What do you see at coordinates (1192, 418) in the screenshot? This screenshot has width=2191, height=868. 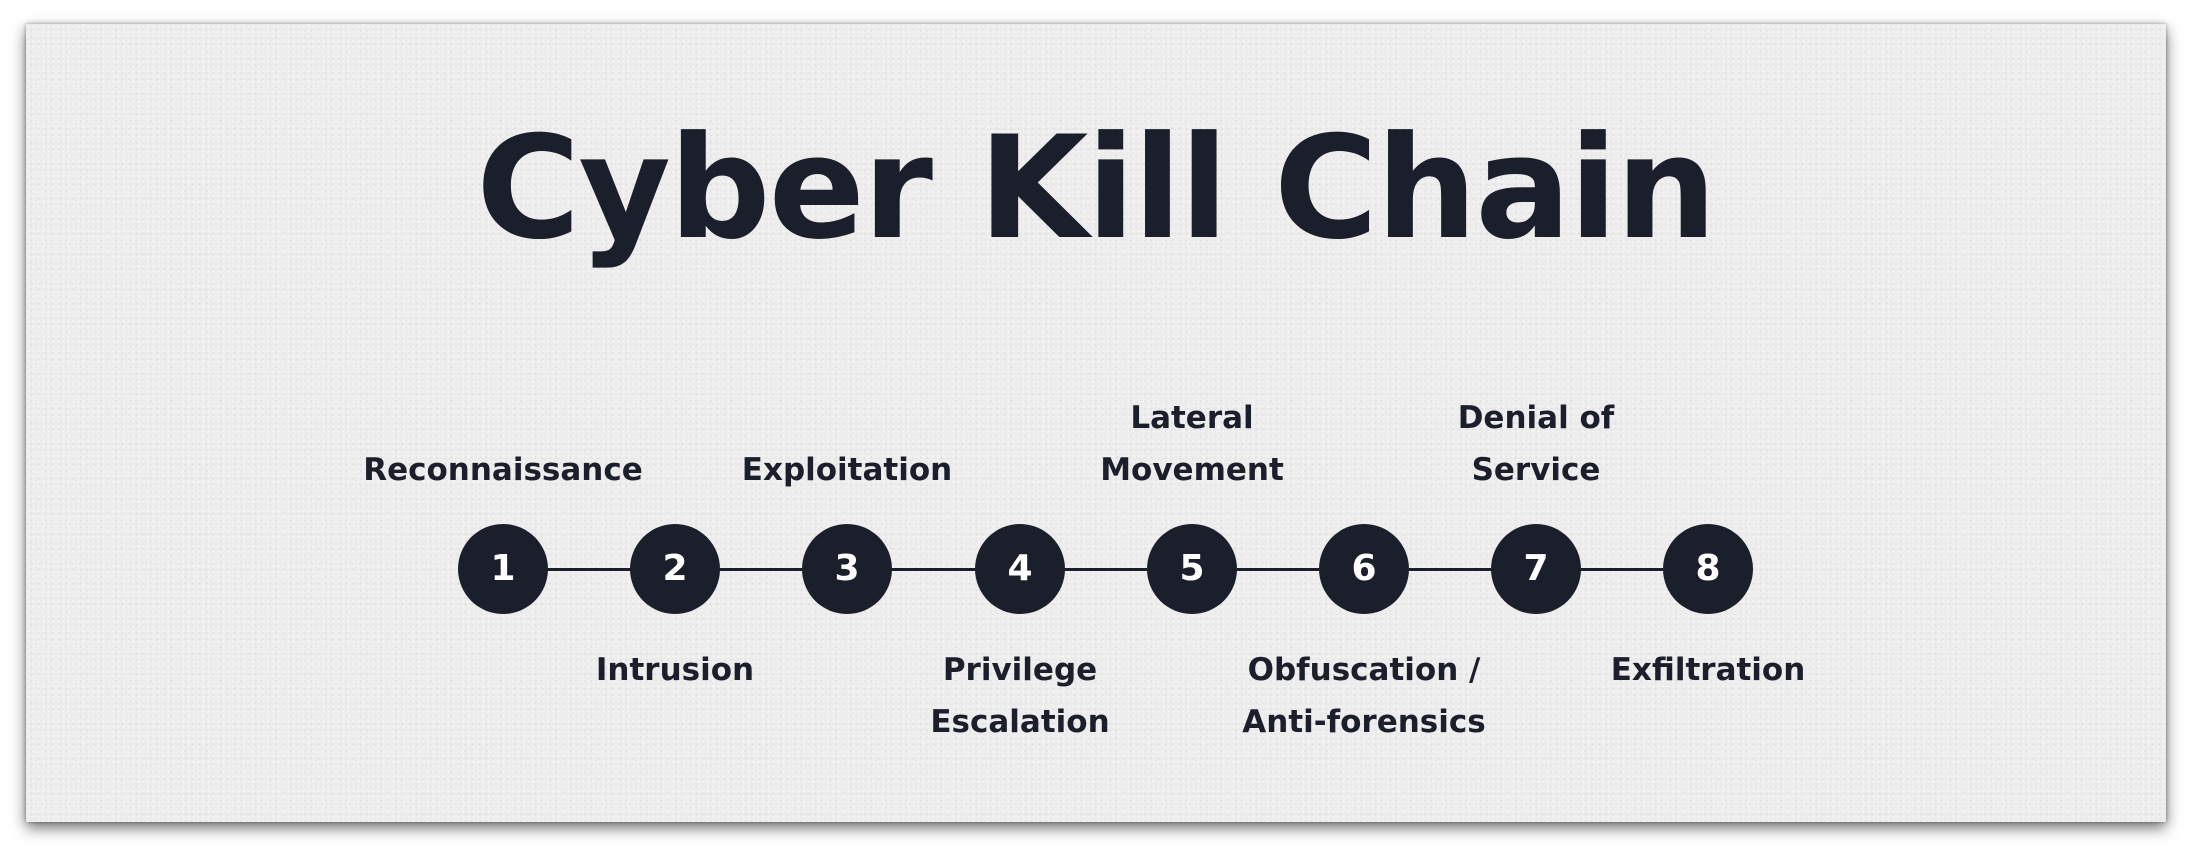 I see `step-5-label-line-1: Lateral` at bounding box center [1192, 418].